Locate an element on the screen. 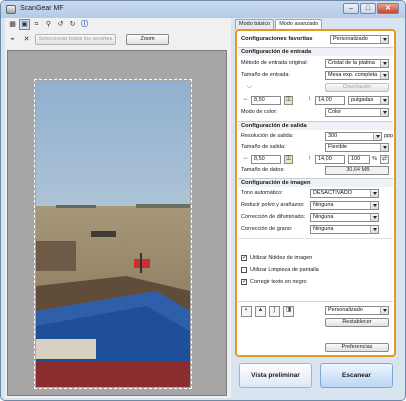 The width and height of the screenshot is (406, 401). input-size-label: Tamaño de entrada: is located at coordinates (265, 75).